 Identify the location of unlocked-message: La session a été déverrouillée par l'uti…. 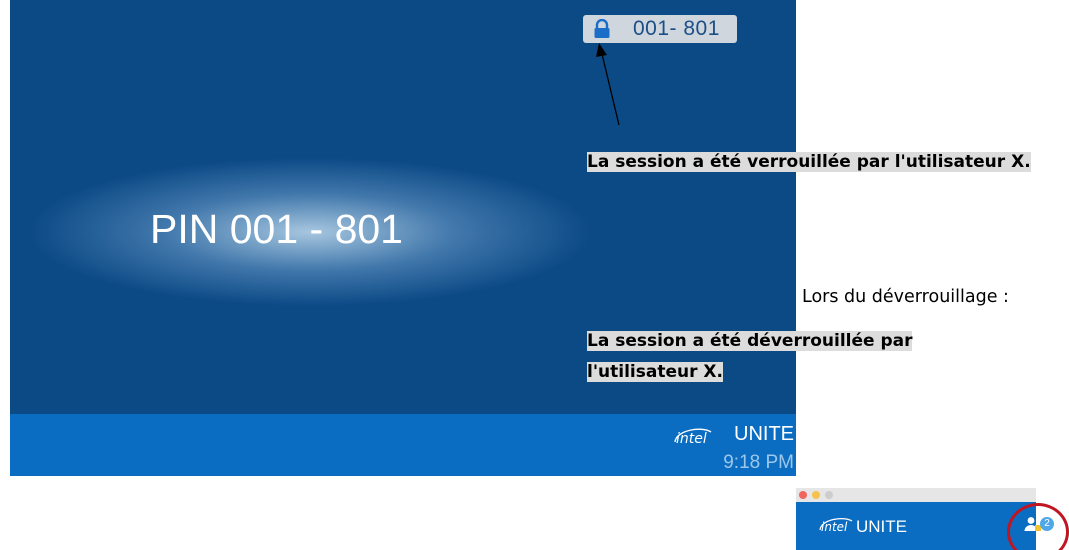
(750, 356).